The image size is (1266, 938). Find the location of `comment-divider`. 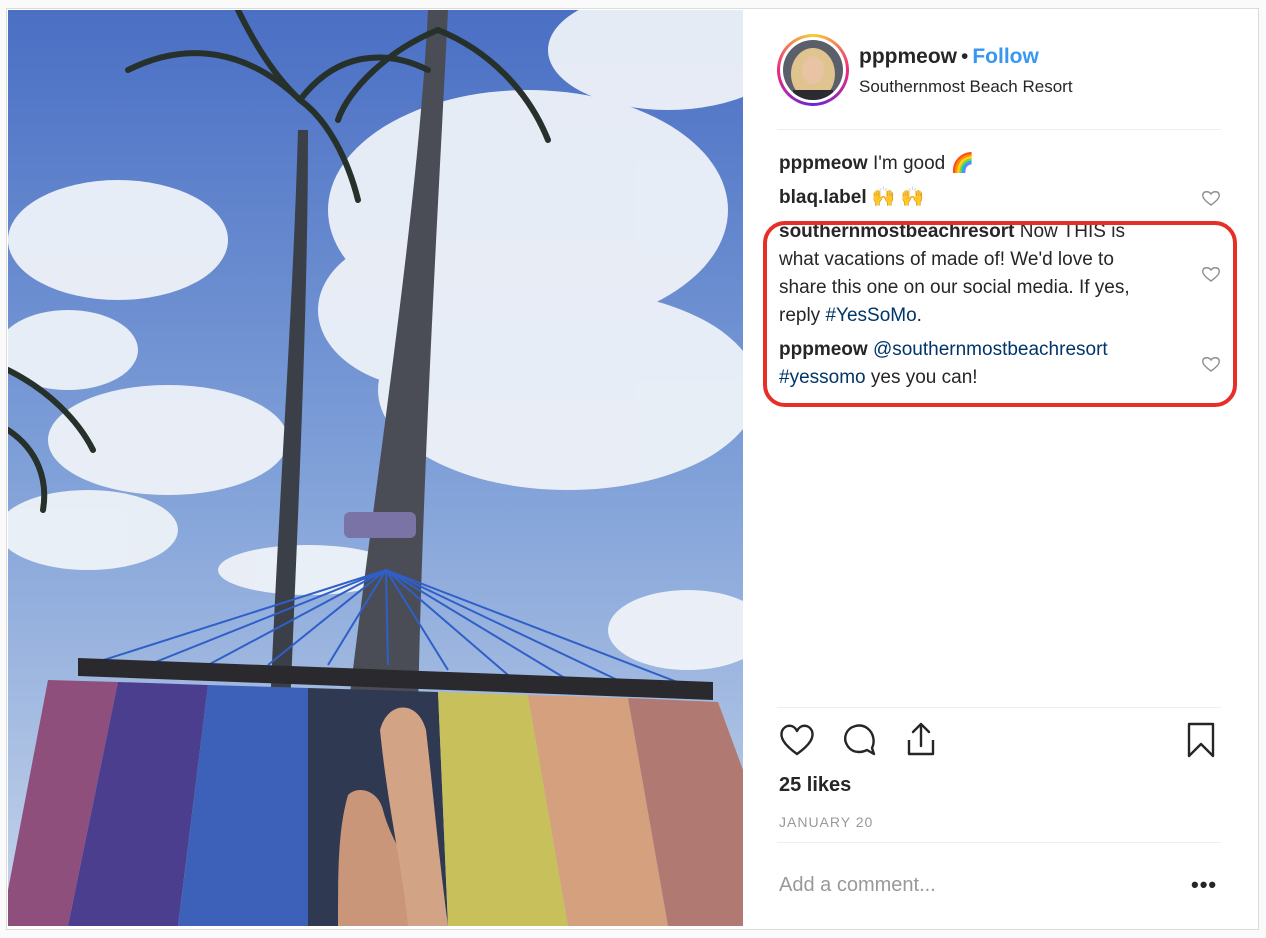

comment-divider is located at coordinates (999, 842).